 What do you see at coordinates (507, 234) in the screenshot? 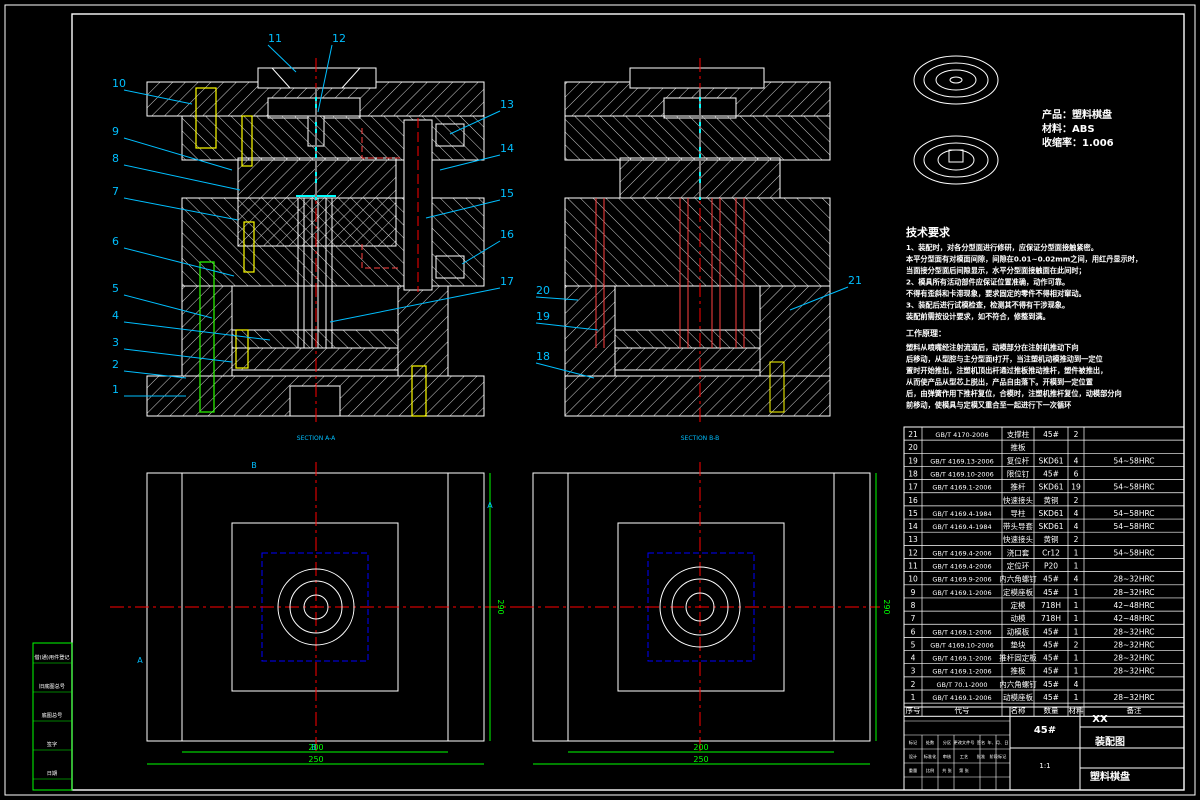
I see `callout-number-16: 16` at bounding box center [507, 234].